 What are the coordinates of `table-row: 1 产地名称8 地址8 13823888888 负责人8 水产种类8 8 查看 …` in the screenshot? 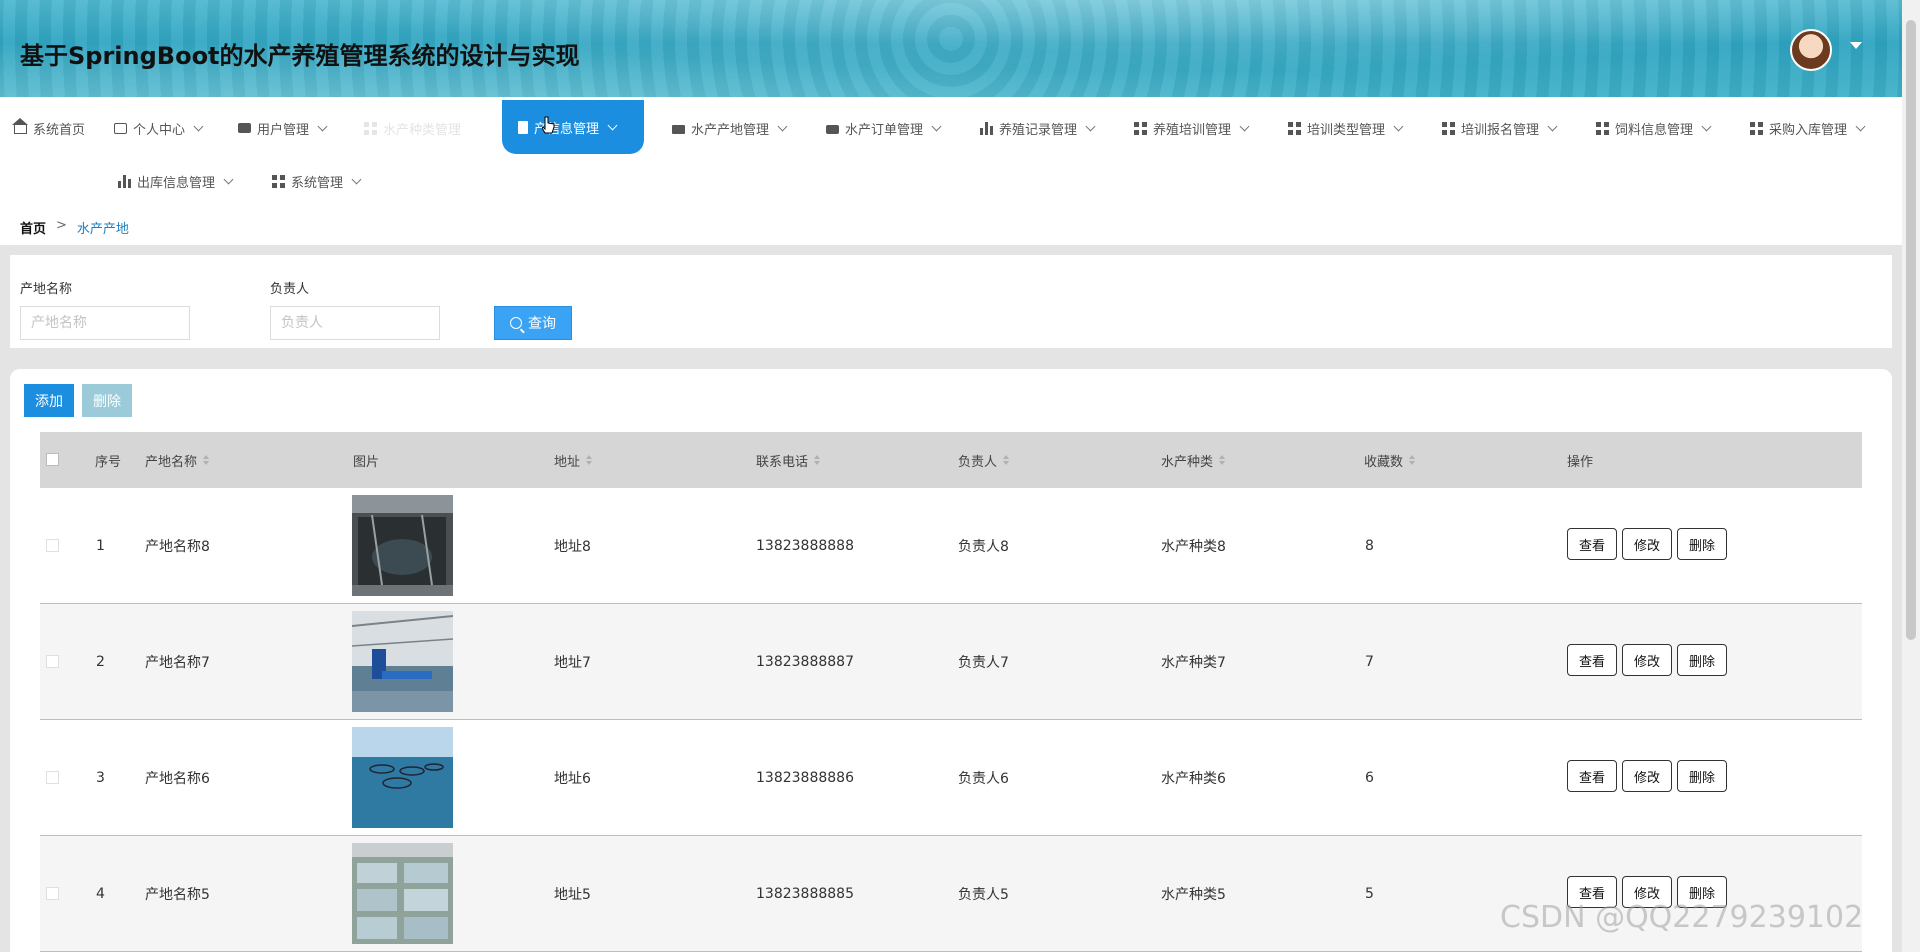 It's located at (951, 546).